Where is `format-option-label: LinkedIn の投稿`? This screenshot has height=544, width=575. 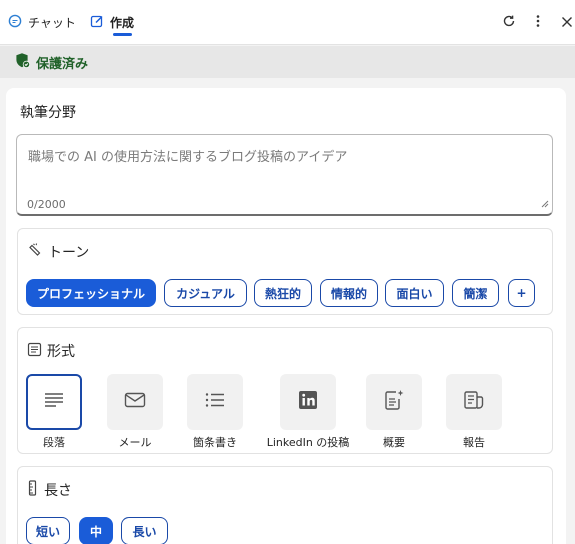
format-option-label: LinkedIn の投稿 is located at coordinates (308, 442).